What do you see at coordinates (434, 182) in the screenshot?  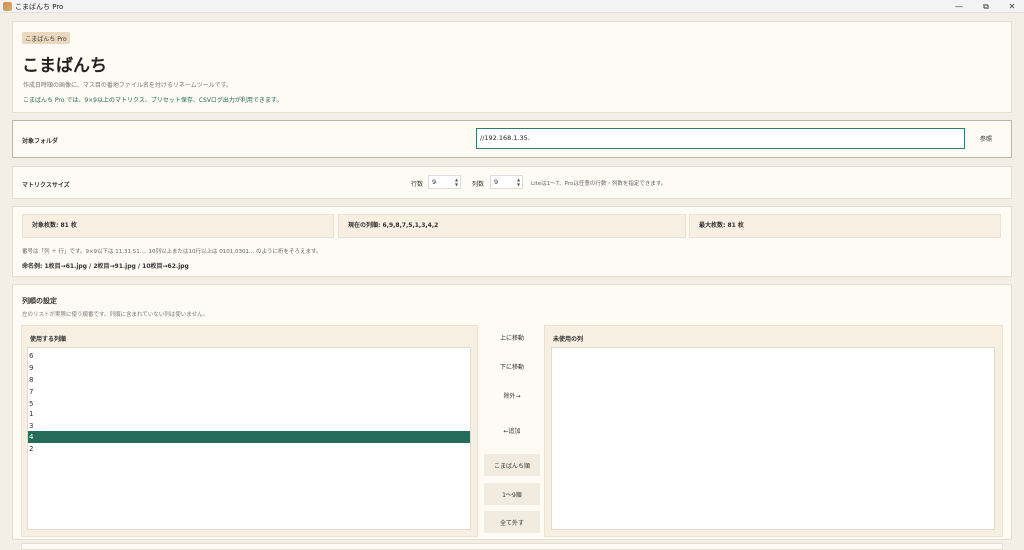 I see `rows-value: 9` at bounding box center [434, 182].